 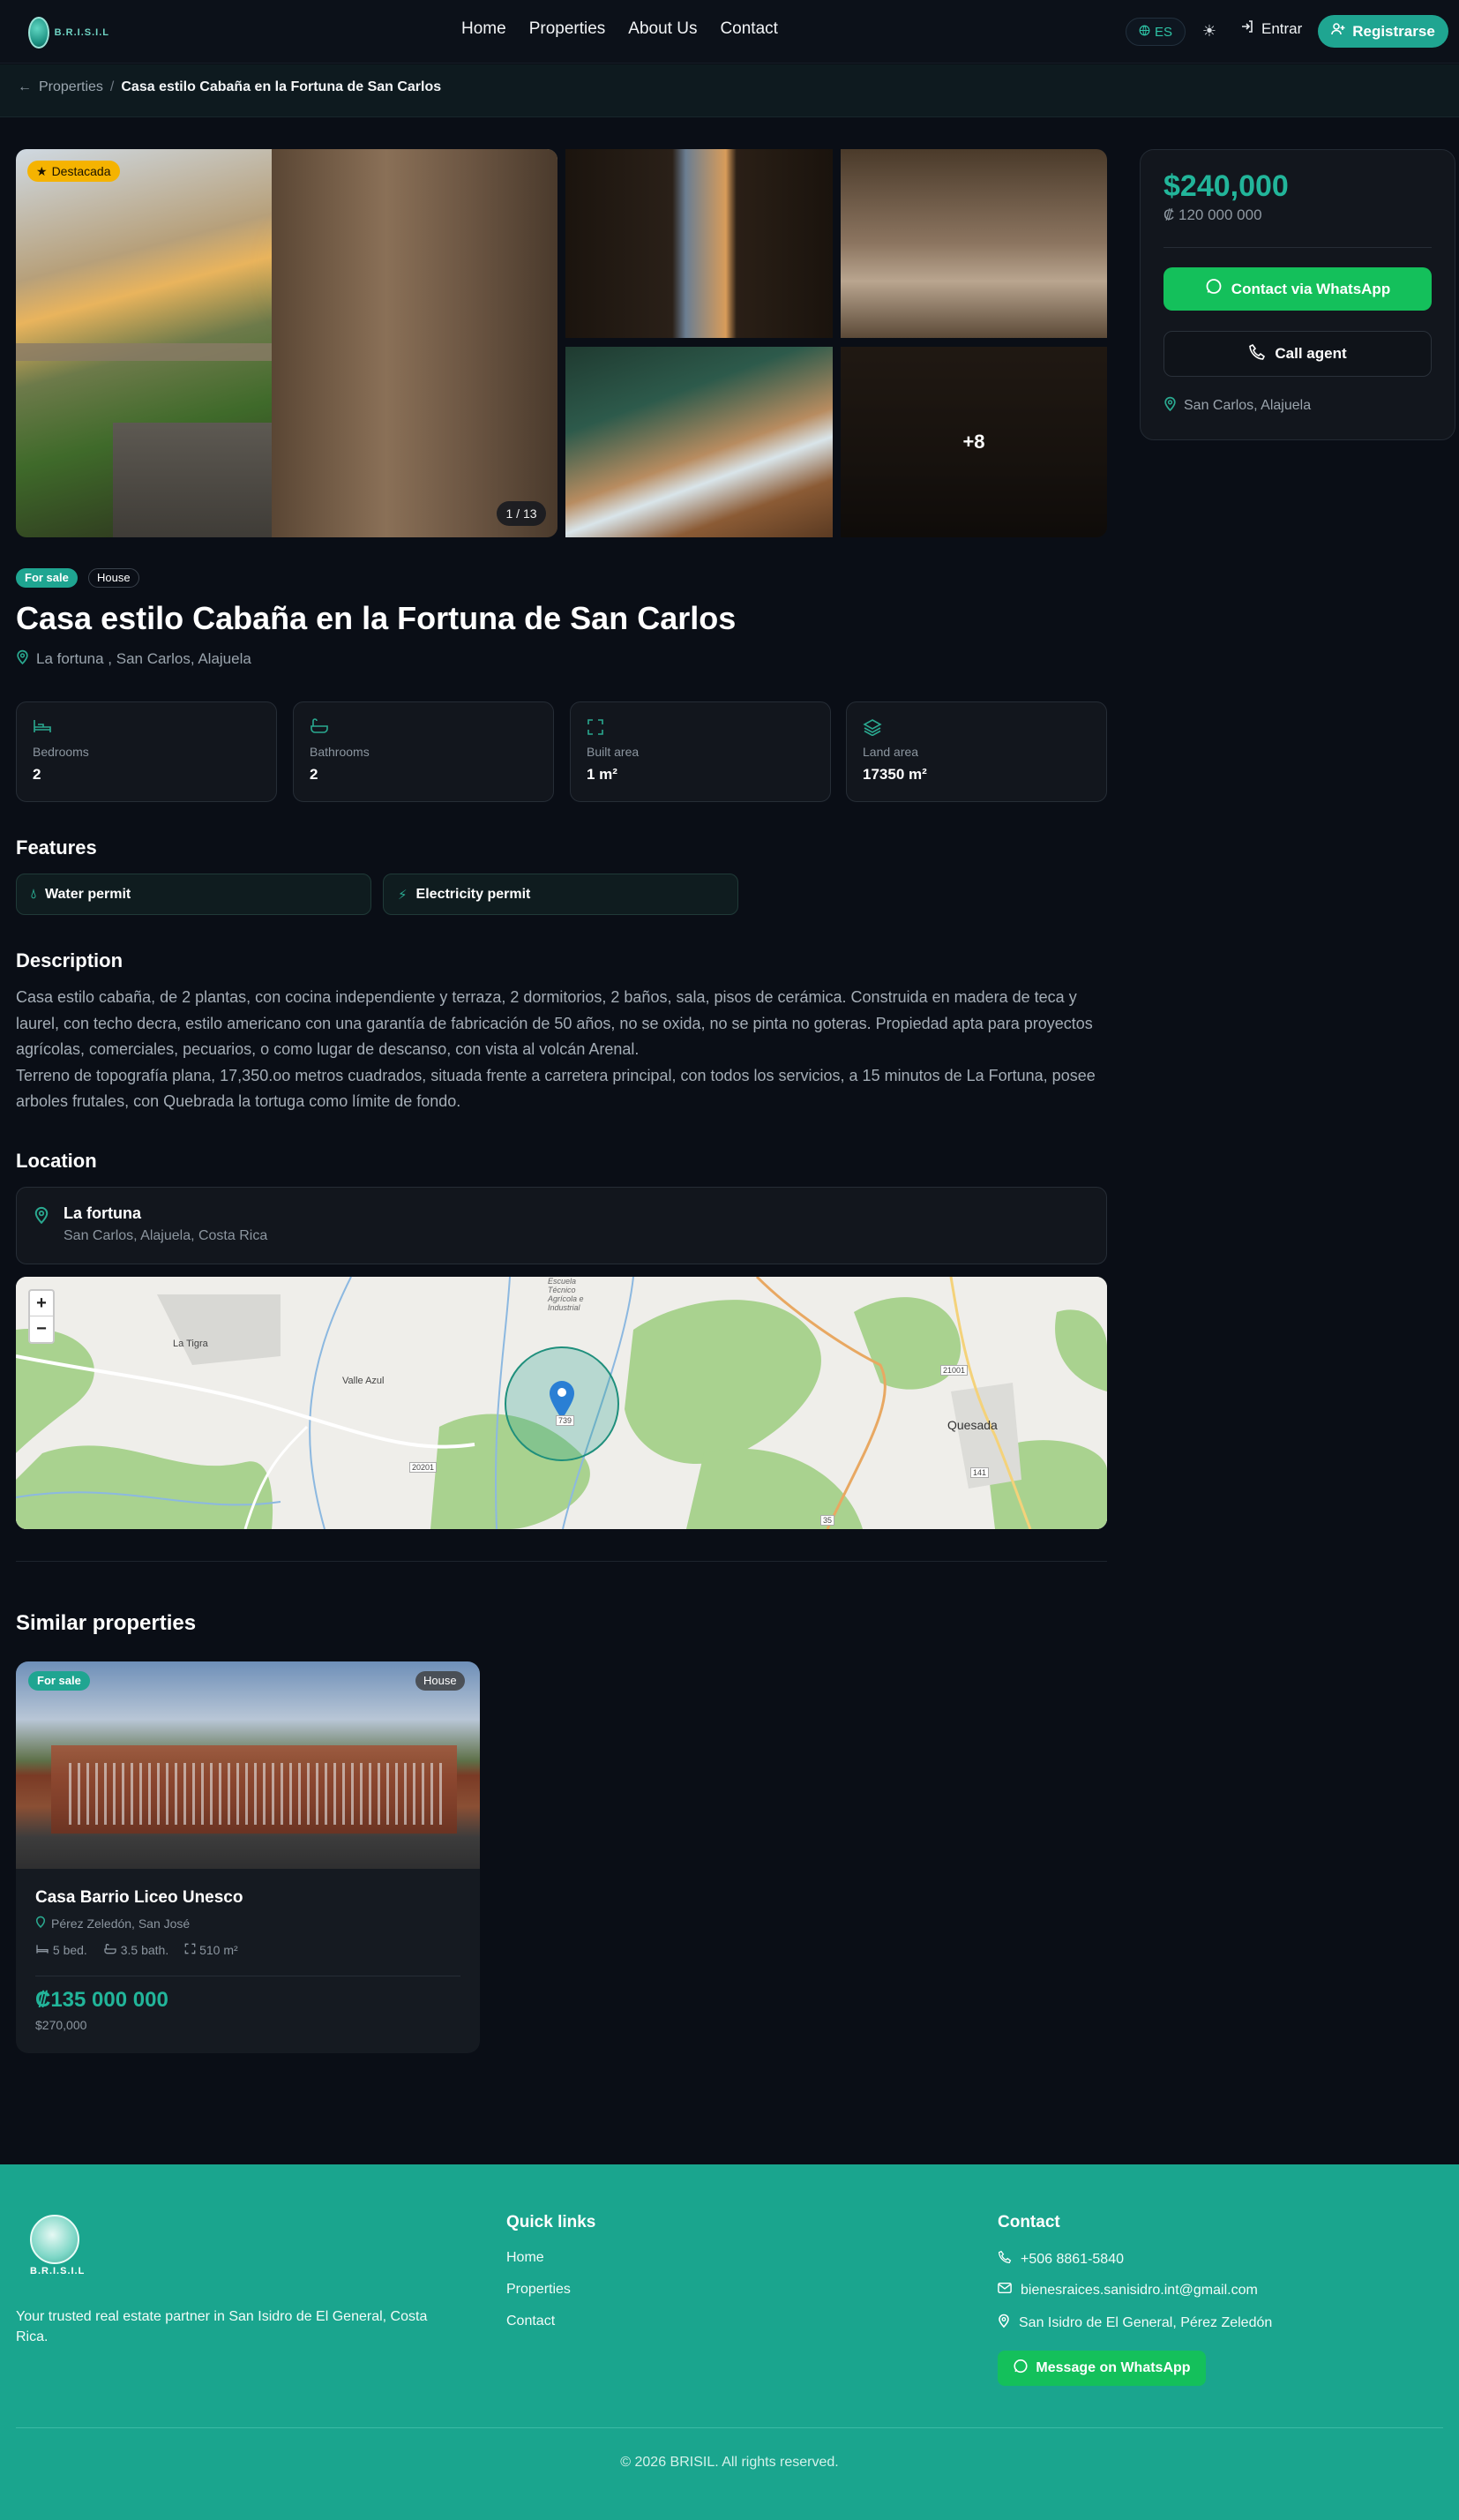 What do you see at coordinates (748, 29) in the screenshot?
I see `nav-link-contact: Contact` at bounding box center [748, 29].